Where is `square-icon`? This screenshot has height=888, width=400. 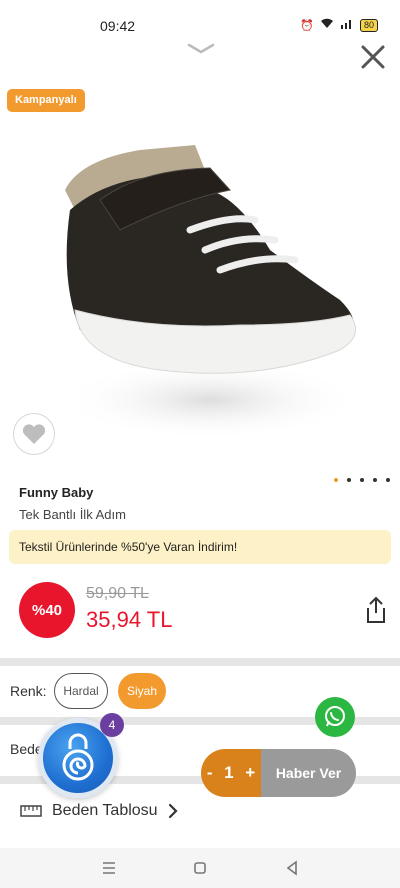 square-icon is located at coordinates (200, 868).